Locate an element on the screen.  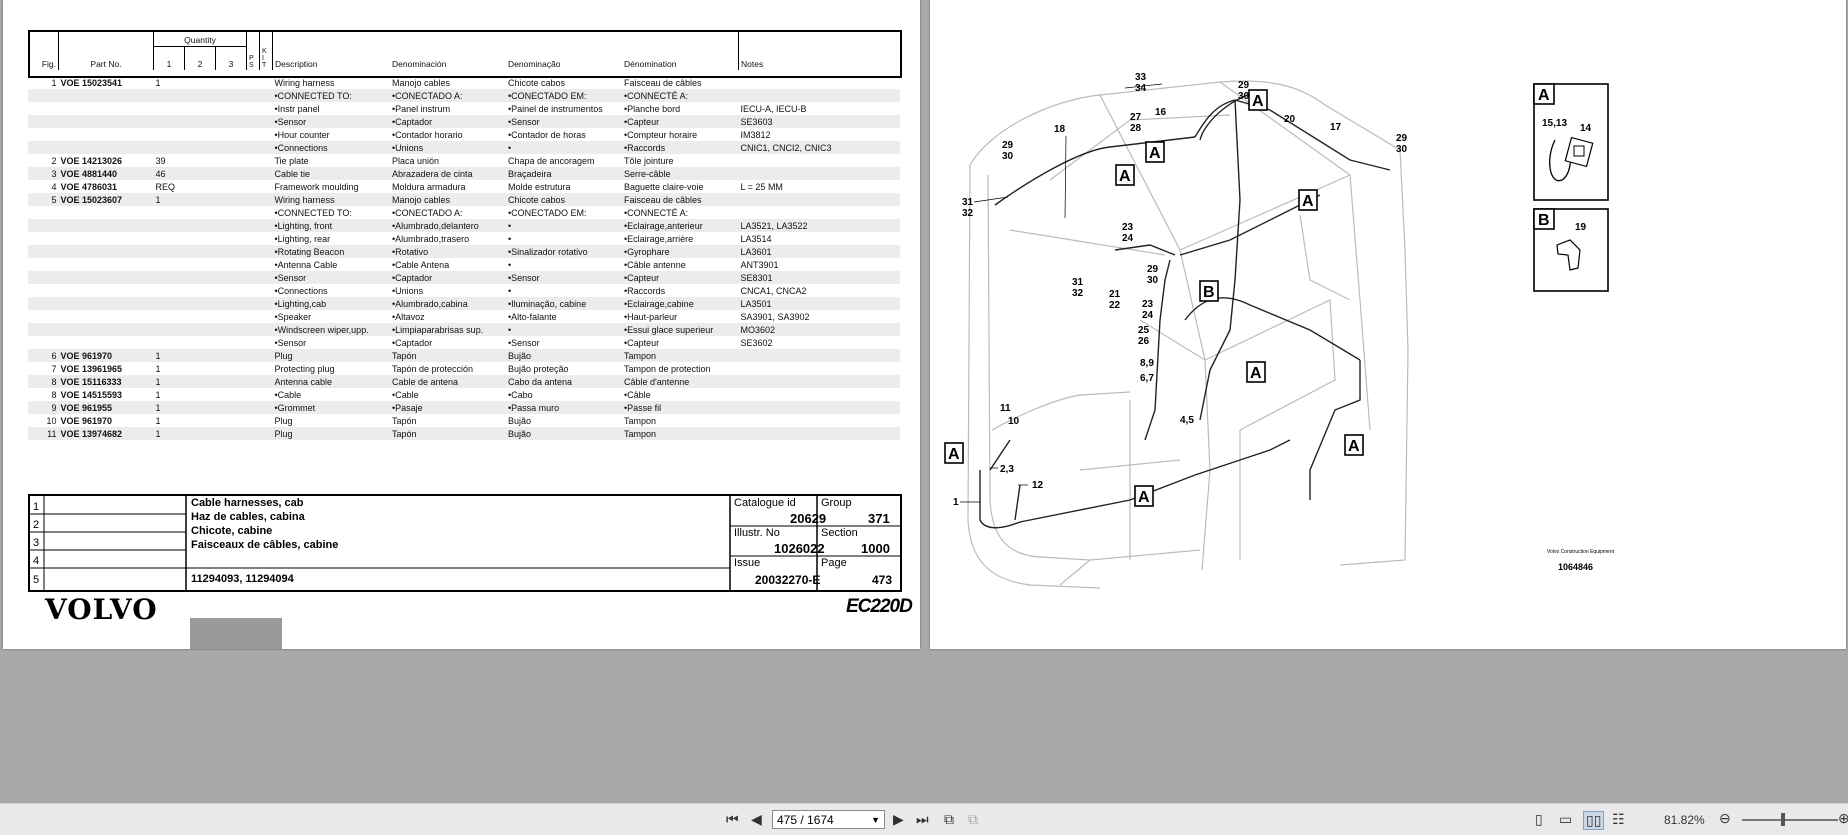
cell-es: Cable de antena is located at coordinates (448, 381).